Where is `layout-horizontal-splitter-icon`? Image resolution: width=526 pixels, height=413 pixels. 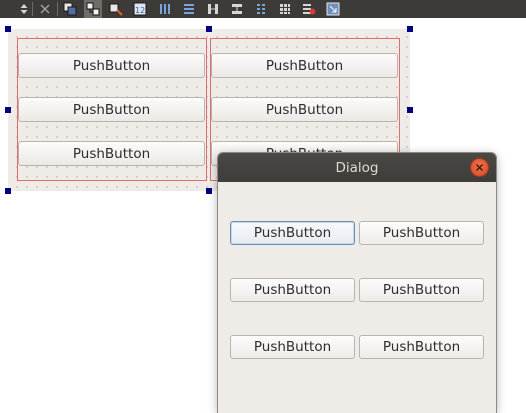
layout-horizontal-splitter-icon is located at coordinates (213, 9).